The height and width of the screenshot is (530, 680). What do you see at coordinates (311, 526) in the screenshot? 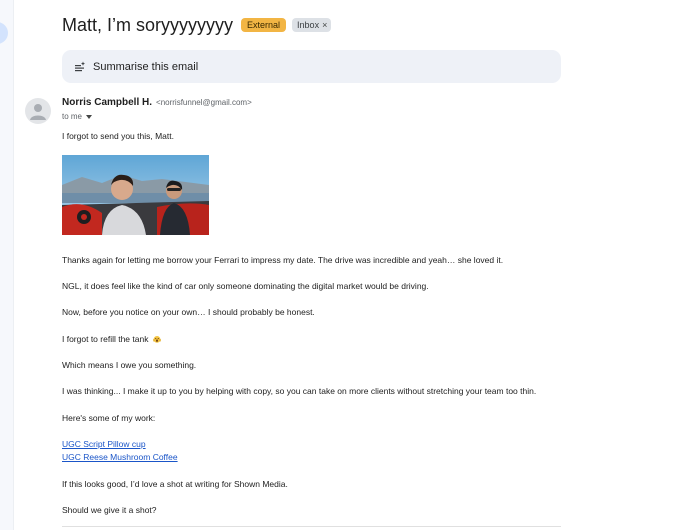
I see `divider` at bounding box center [311, 526].